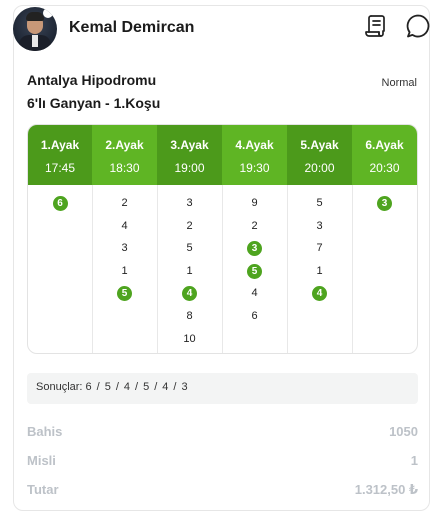 This screenshot has width=443, height=527. What do you see at coordinates (222, 29) in the screenshot?
I see `coupon-header: Kemal Demircan` at bounding box center [222, 29].